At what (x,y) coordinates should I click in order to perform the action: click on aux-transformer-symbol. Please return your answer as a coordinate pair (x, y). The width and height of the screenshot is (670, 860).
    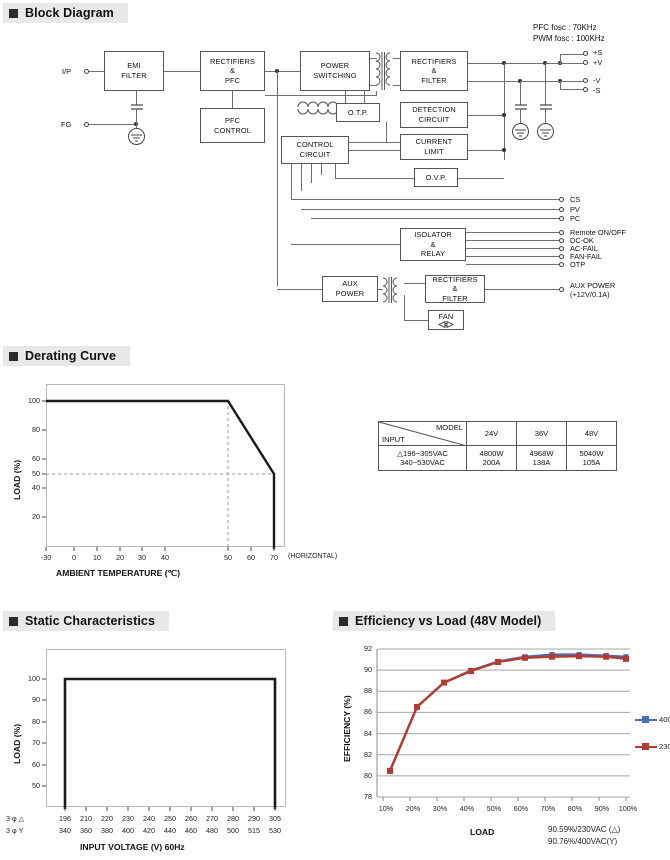
    Looking at the image, I should click on (390, 290).